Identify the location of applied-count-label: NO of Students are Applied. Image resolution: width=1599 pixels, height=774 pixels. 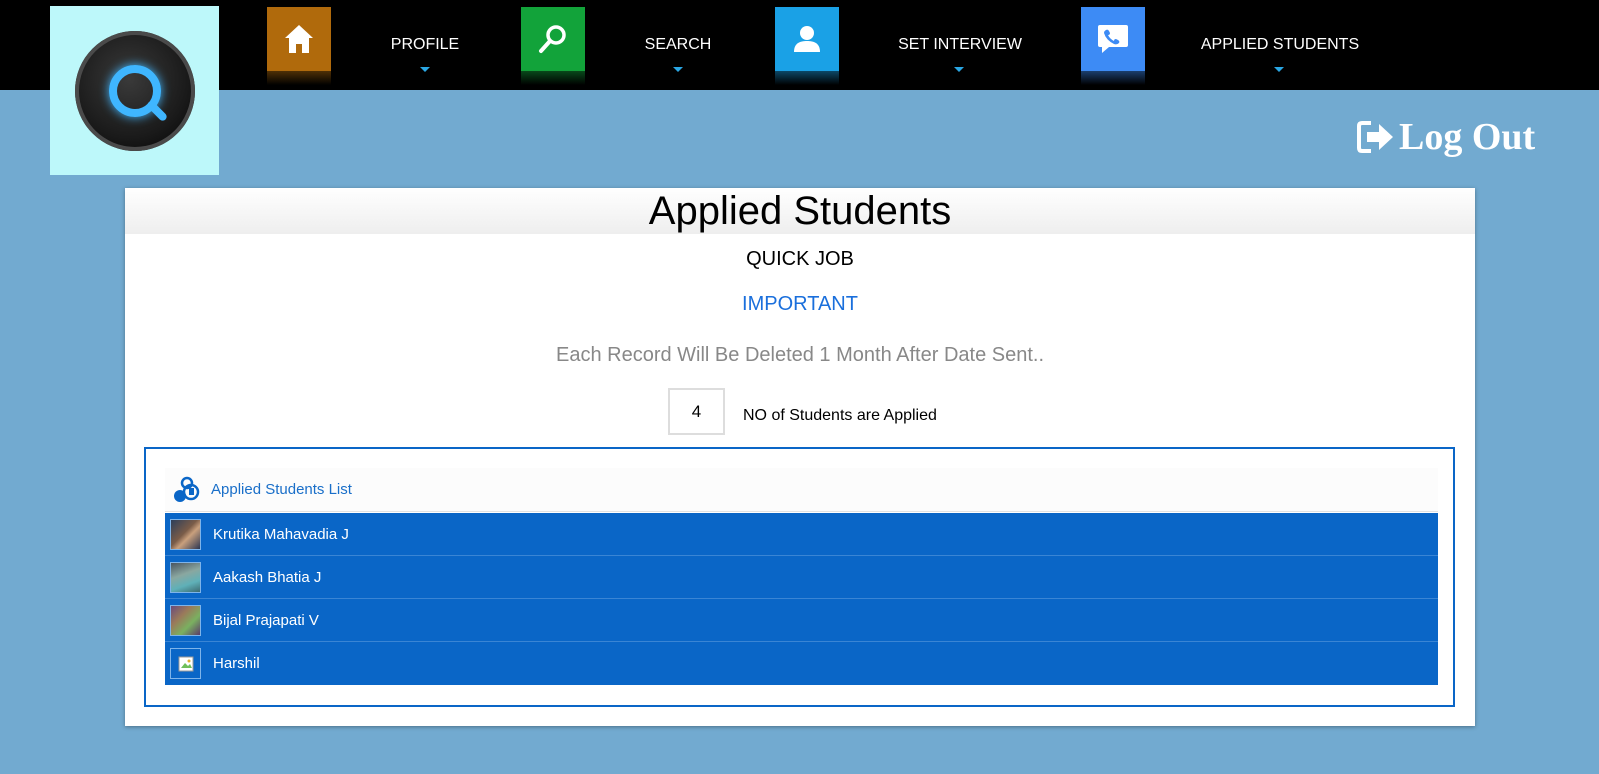
(840, 415).